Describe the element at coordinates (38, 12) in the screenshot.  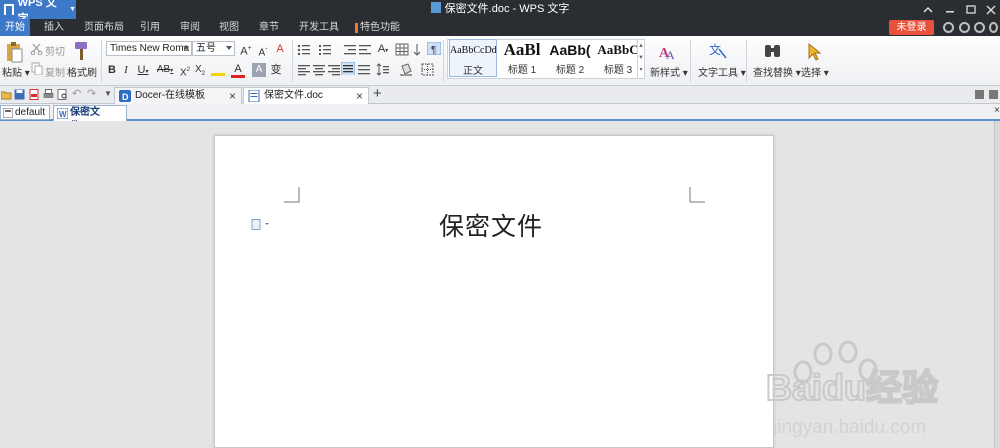
I see `app-menu-button: WPS 文字▼` at that location.